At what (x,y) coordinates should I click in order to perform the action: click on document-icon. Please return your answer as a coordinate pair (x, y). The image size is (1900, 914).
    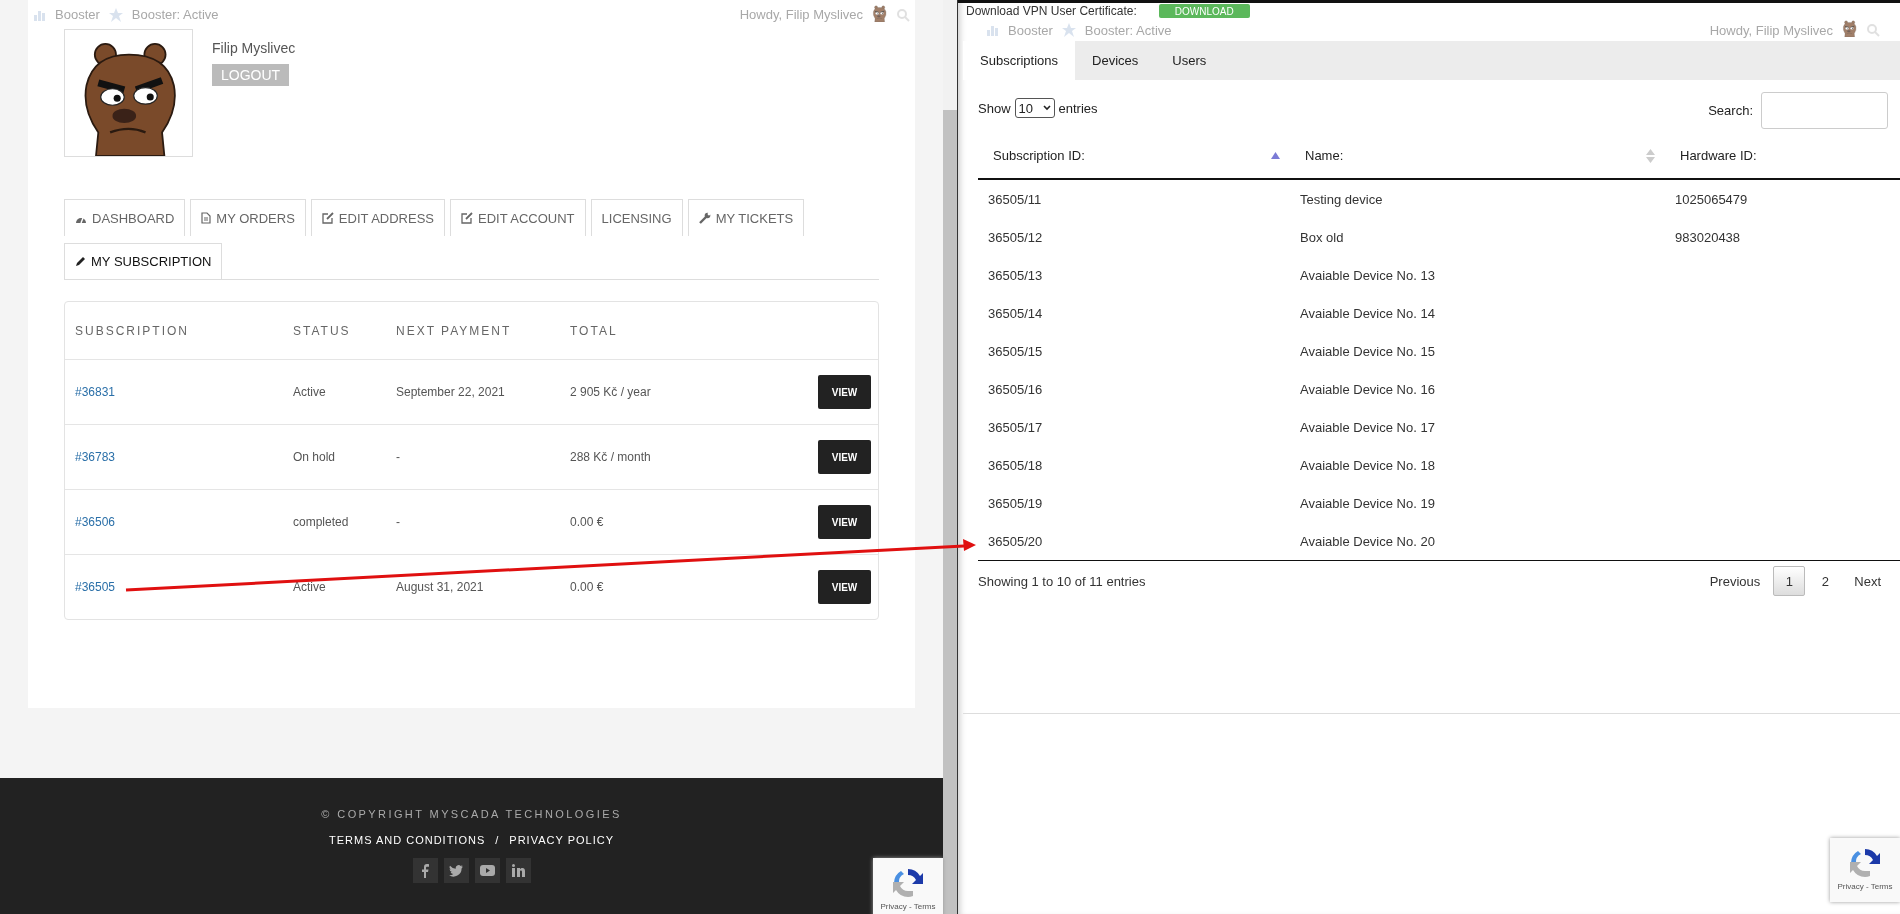
    Looking at the image, I should click on (206, 218).